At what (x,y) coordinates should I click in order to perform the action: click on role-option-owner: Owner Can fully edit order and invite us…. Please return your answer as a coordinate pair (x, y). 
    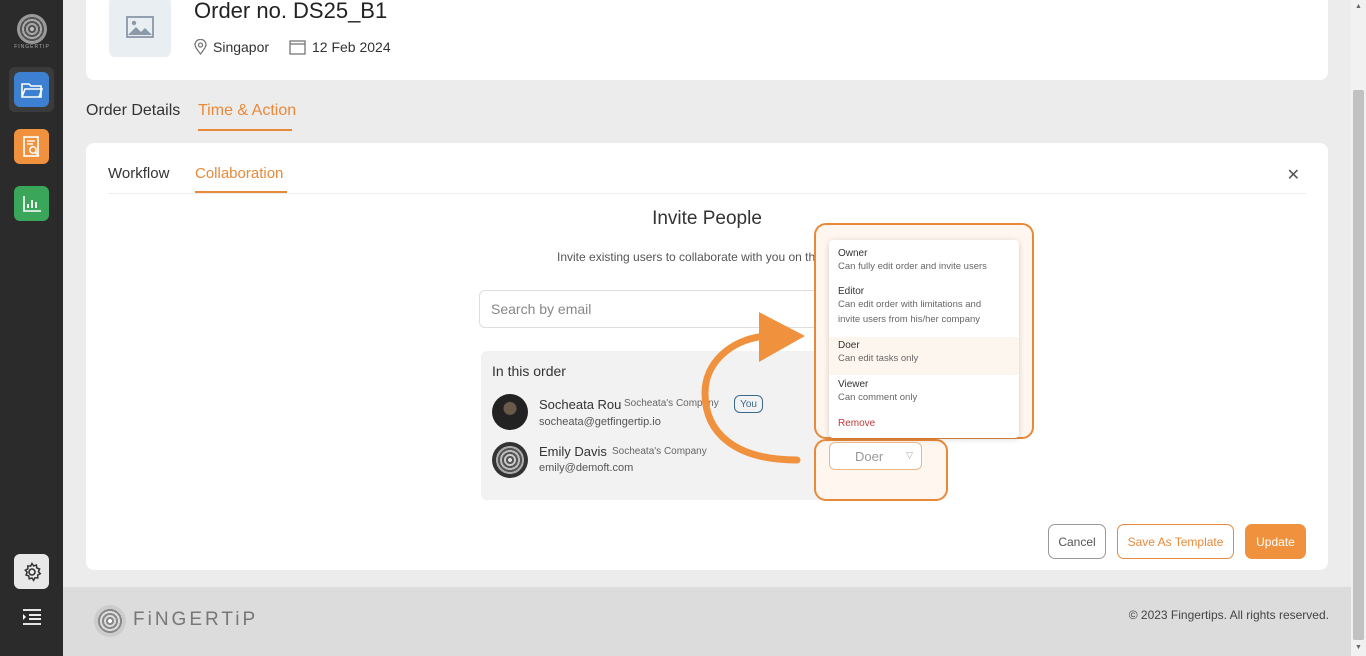
    Looking at the image, I should click on (924, 261).